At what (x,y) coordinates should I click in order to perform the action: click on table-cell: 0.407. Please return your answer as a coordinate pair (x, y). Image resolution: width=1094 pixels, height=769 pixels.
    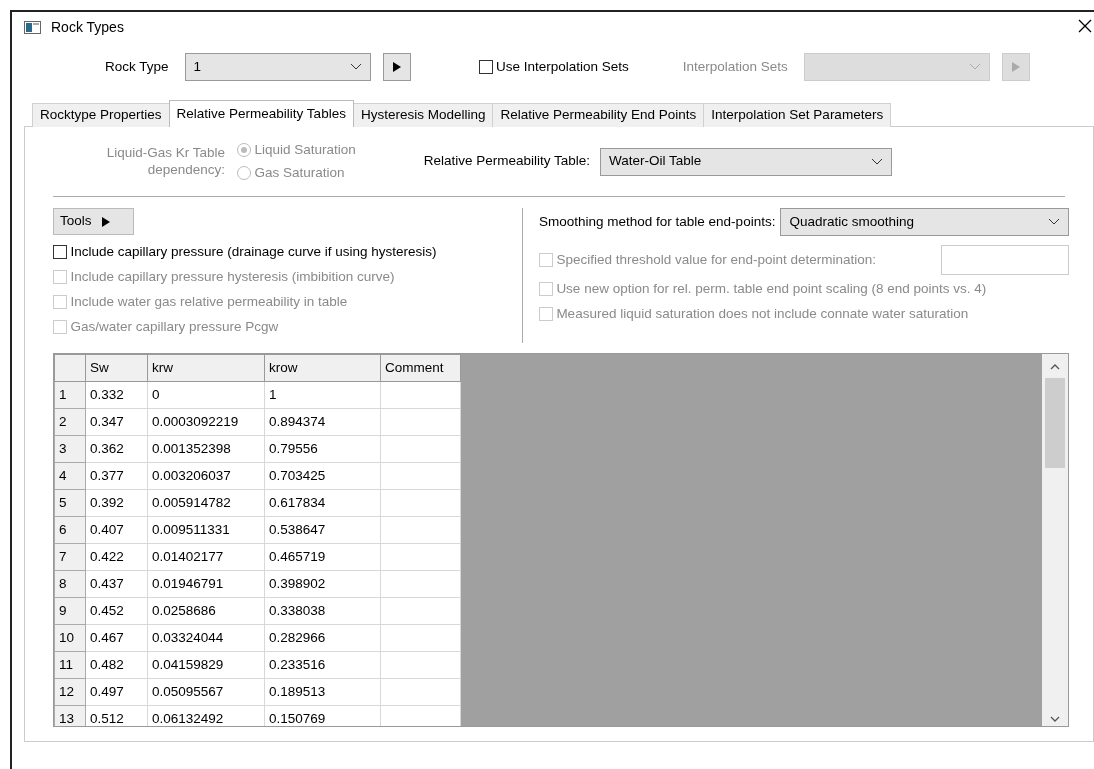
    Looking at the image, I should click on (116, 530).